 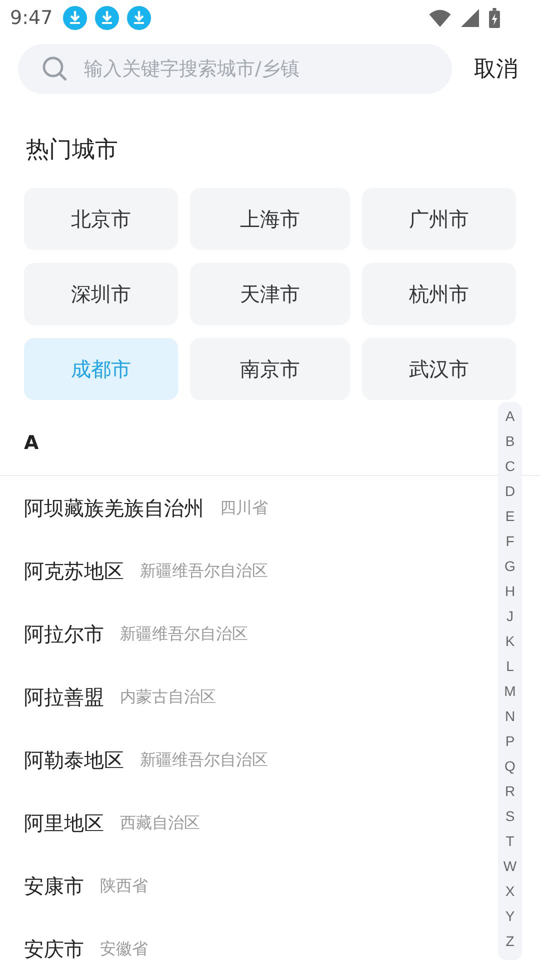 What do you see at coordinates (240, 823) in the screenshot?
I see `city-list-item: 阿里地区 西藏自治区` at bounding box center [240, 823].